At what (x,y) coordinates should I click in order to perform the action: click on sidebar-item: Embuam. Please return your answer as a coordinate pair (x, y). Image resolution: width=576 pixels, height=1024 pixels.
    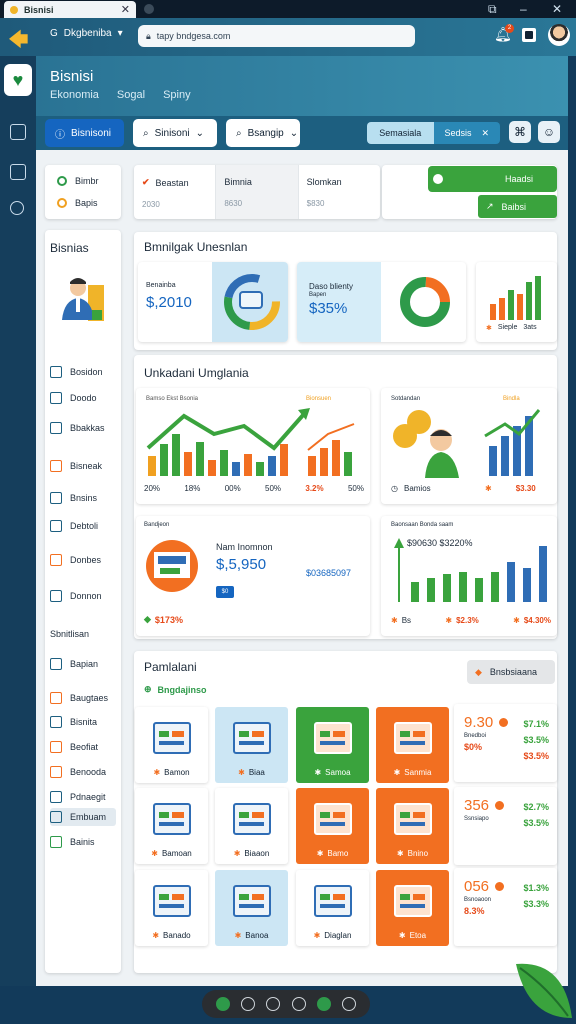
    Looking at the image, I should click on (83, 817).